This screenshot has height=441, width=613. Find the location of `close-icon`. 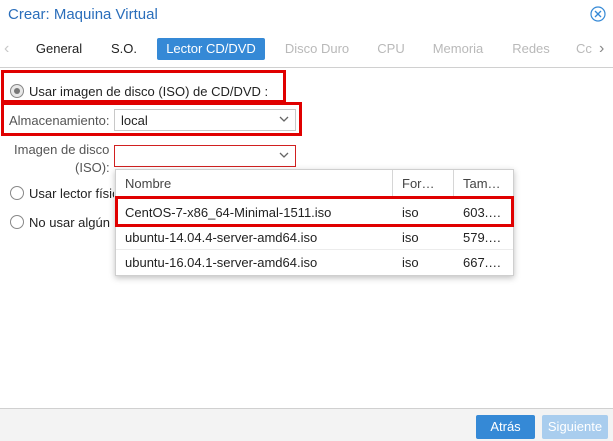

close-icon is located at coordinates (598, 14).